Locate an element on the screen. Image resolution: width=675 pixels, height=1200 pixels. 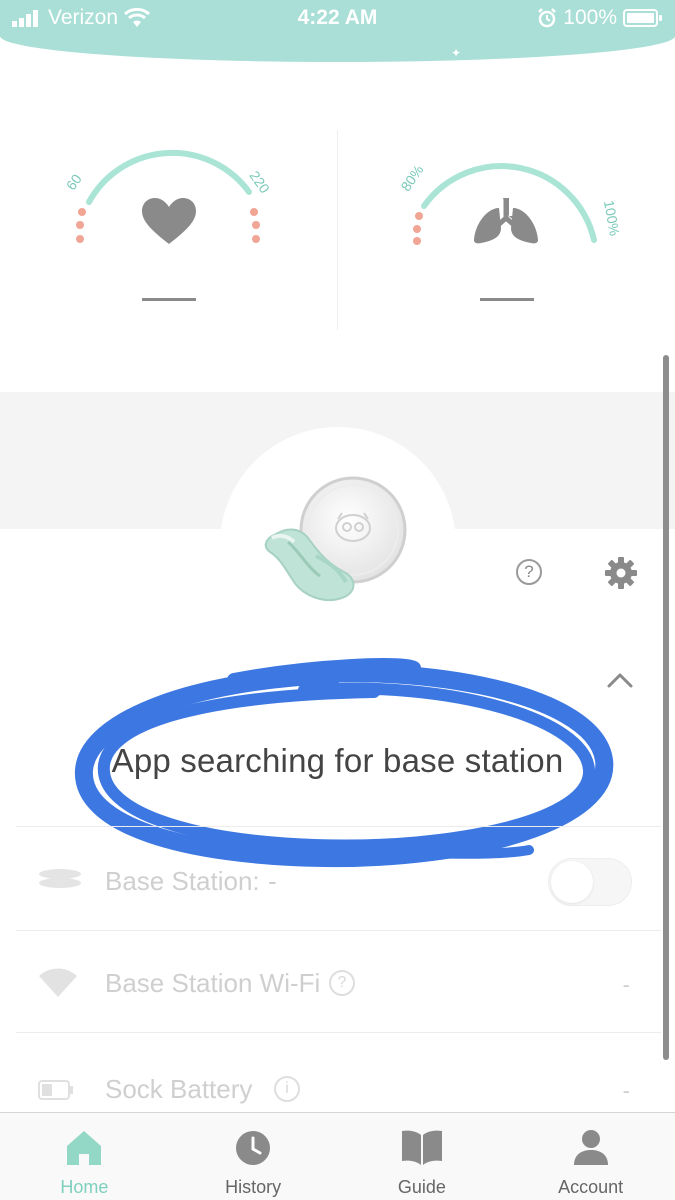
heart-rate-arc is located at coordinates (168, 196).